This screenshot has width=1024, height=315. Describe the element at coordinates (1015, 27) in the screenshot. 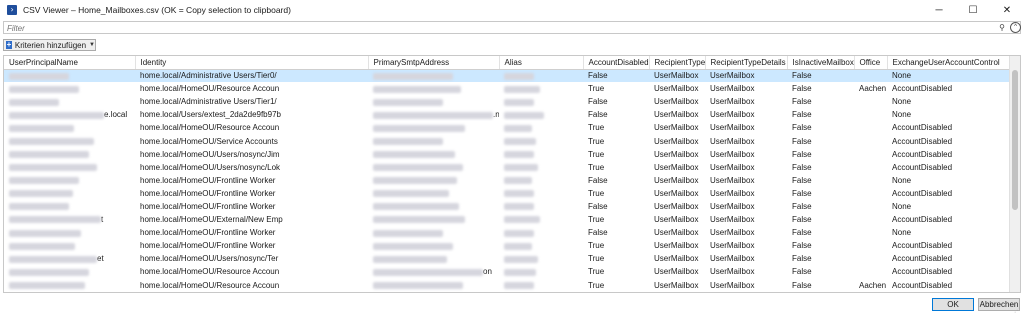

I see `collapse-icon: ^` at that location.